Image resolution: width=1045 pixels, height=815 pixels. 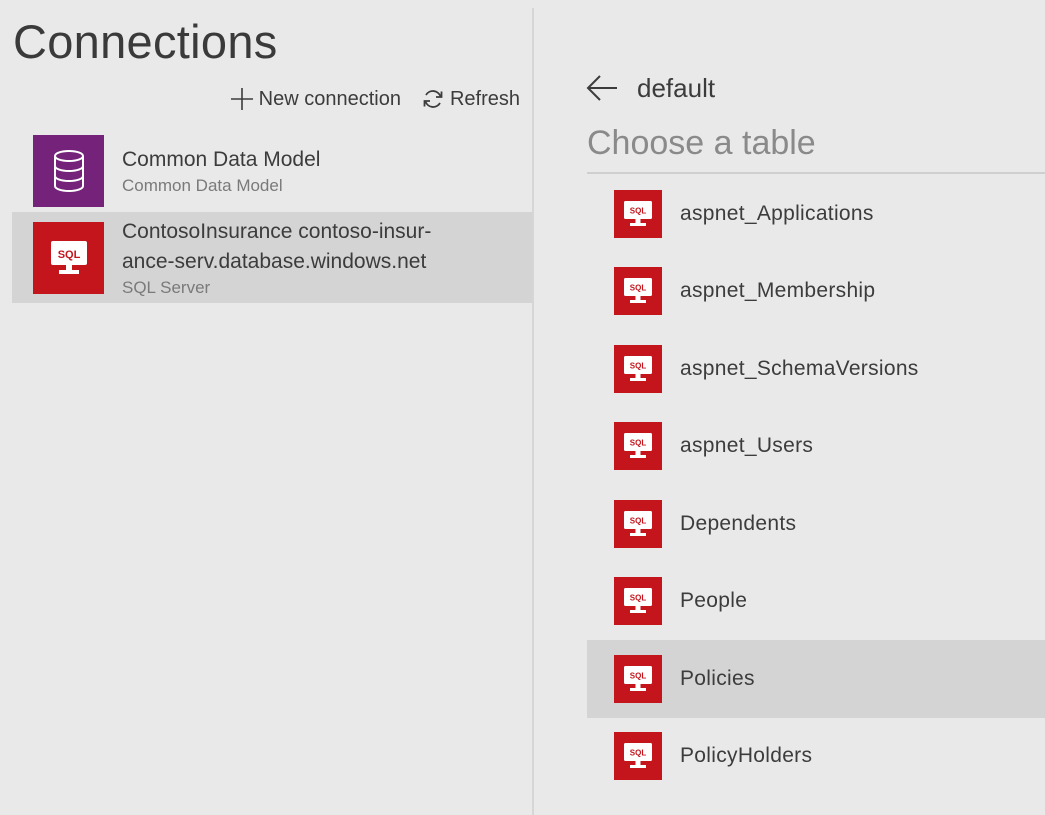 I want to click on database-name: default, so click(x=676, y=87).